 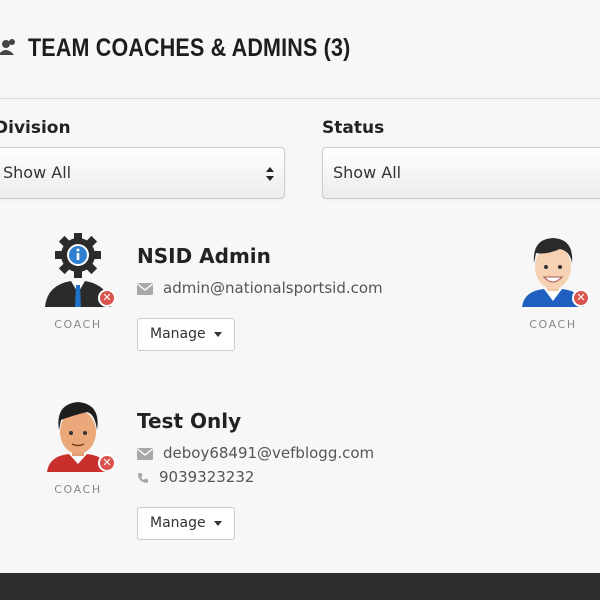 I want to click on member-phone: 9039323232, so click(x=195, y=477).